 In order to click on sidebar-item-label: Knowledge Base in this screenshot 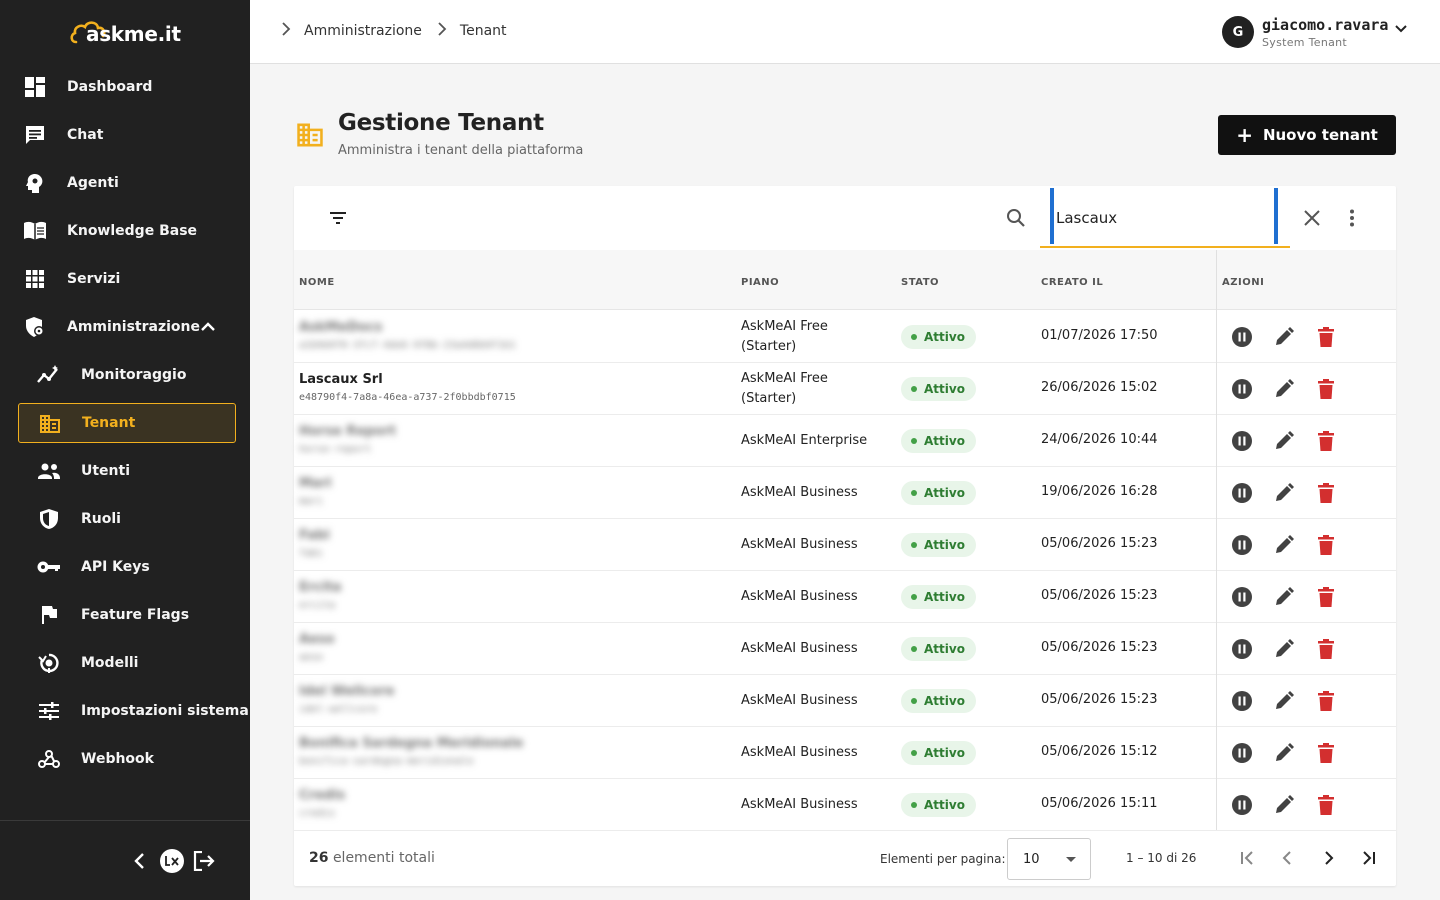, I will do `click(132, 231)`.